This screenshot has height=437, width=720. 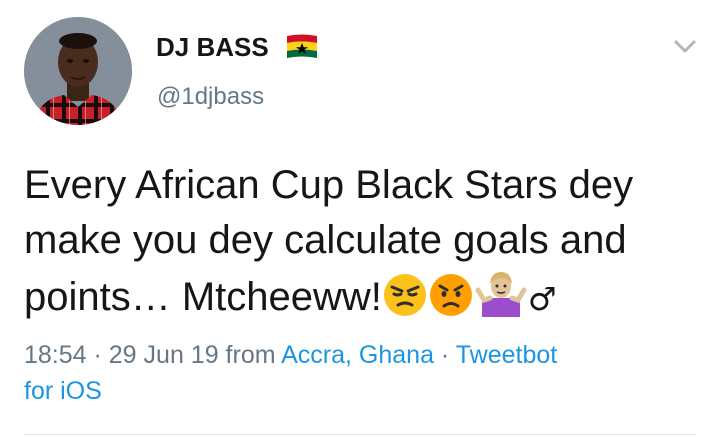 What do you see at coordinates (329, 185) in the screenshot?
I see `tweet-text-line: Every African Cup Black Stars dey` at bounding box center [329, 185].